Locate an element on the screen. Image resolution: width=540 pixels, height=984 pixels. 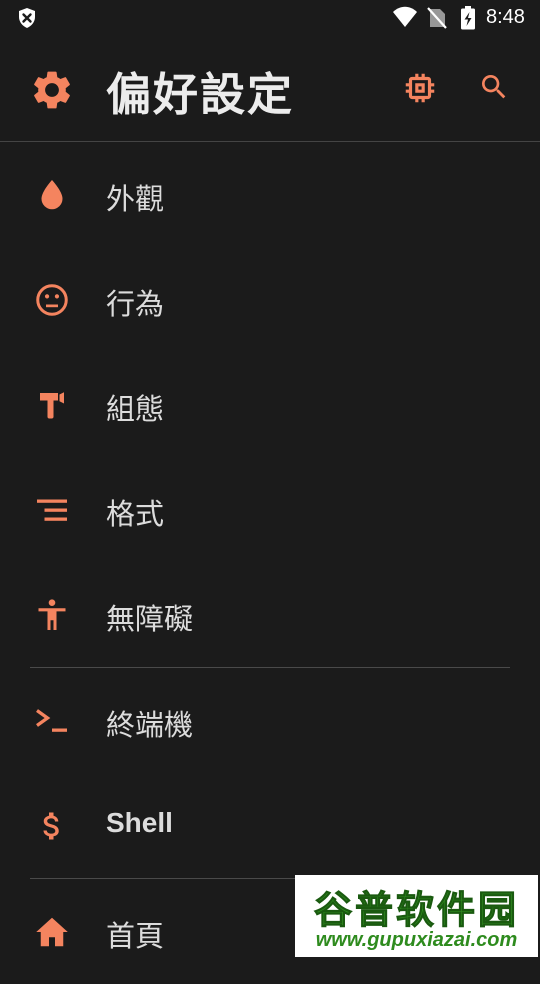
watermark-logo: 谷普软件园 www.gupuxiazai.com is located at coordinates (416, 916).